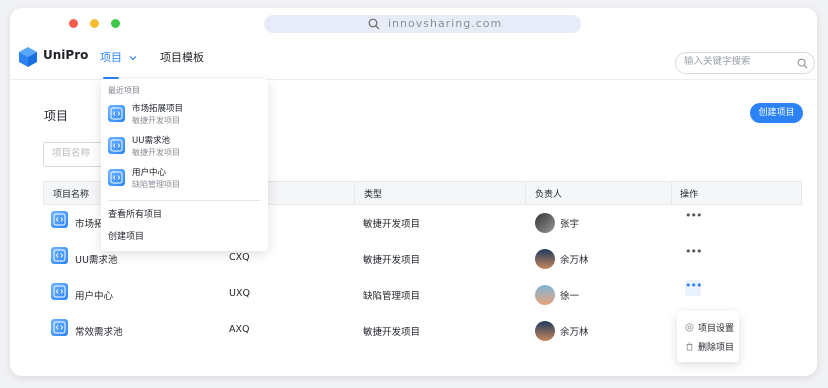 This screenshot has width=828, height=388. Describe the element at coordinates (373, 195) in the screenshot. I see `header-type: 类型` at that location.